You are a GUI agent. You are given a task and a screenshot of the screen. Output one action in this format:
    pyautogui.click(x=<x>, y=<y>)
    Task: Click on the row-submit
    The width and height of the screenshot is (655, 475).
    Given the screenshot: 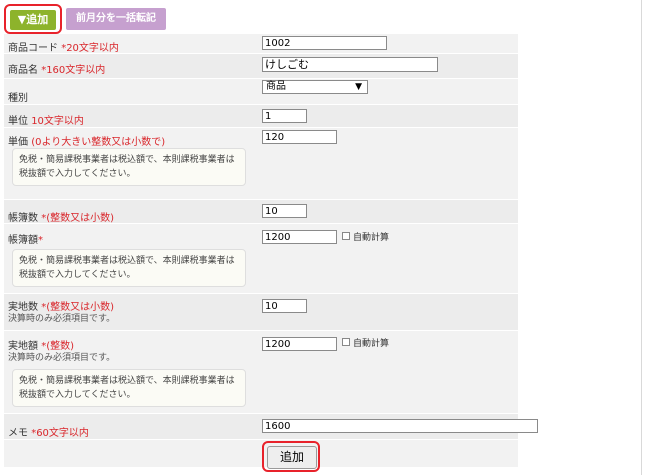 What is the action you would take?
    pyautogui.click(x=261, y=454)
    